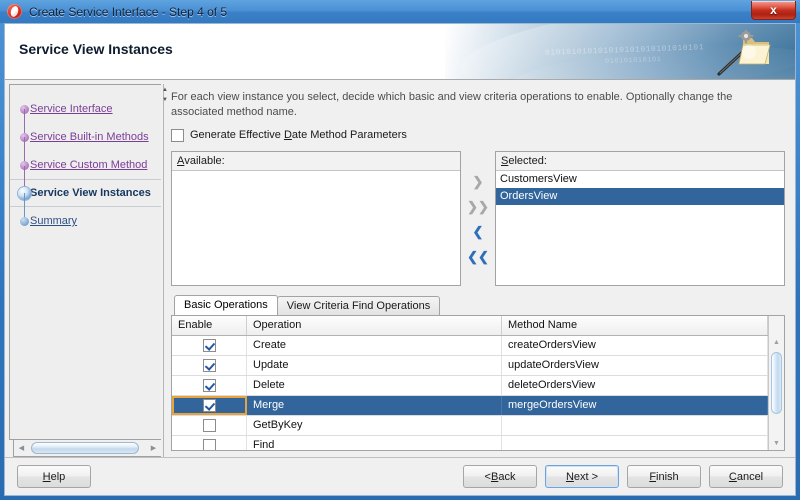  I want to click on table-header-row: Enable Operation Method Name, so click(470, 325).